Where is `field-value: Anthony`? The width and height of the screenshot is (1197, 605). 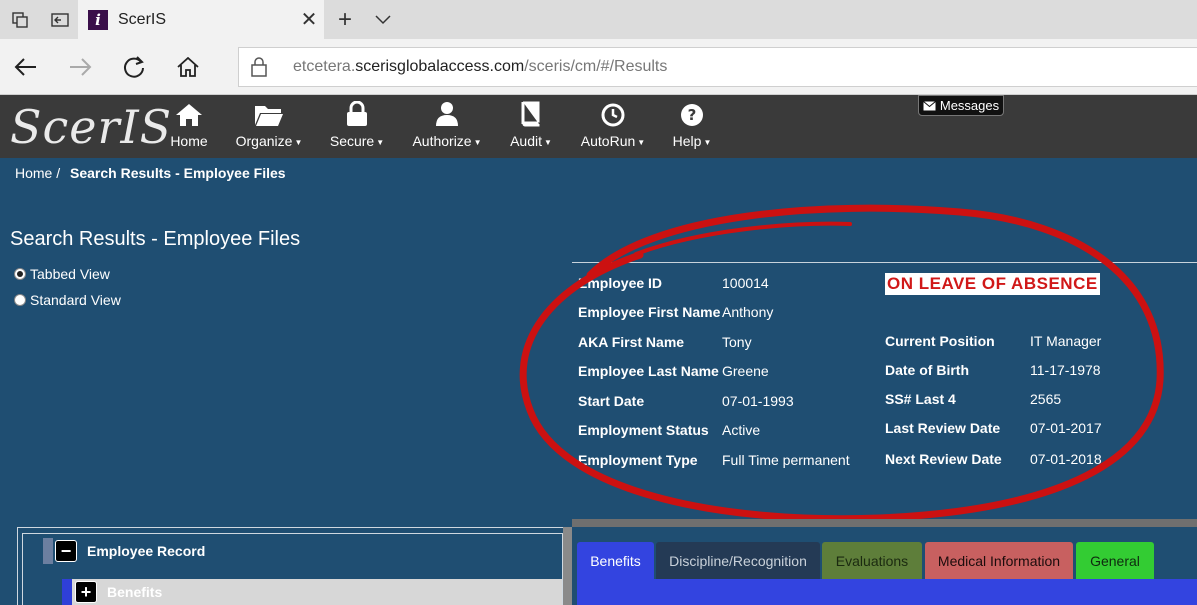
field-value: Anthony is located at coordinates (748, 312).